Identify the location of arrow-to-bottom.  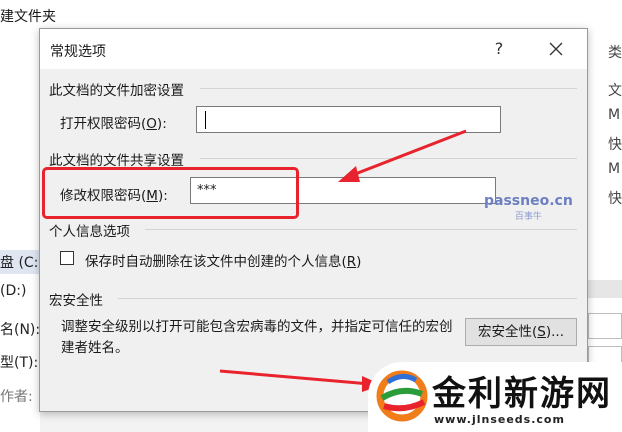
(295, 377).